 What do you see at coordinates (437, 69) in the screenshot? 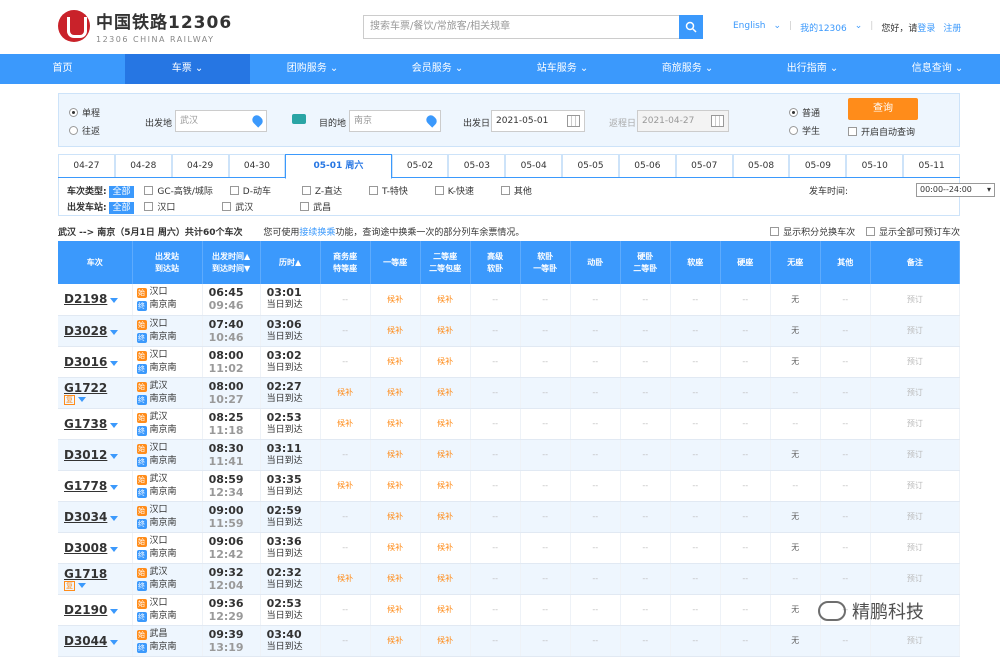
I see `nav-member: 会员服务 ⌄` at bounding box center [437, 69].